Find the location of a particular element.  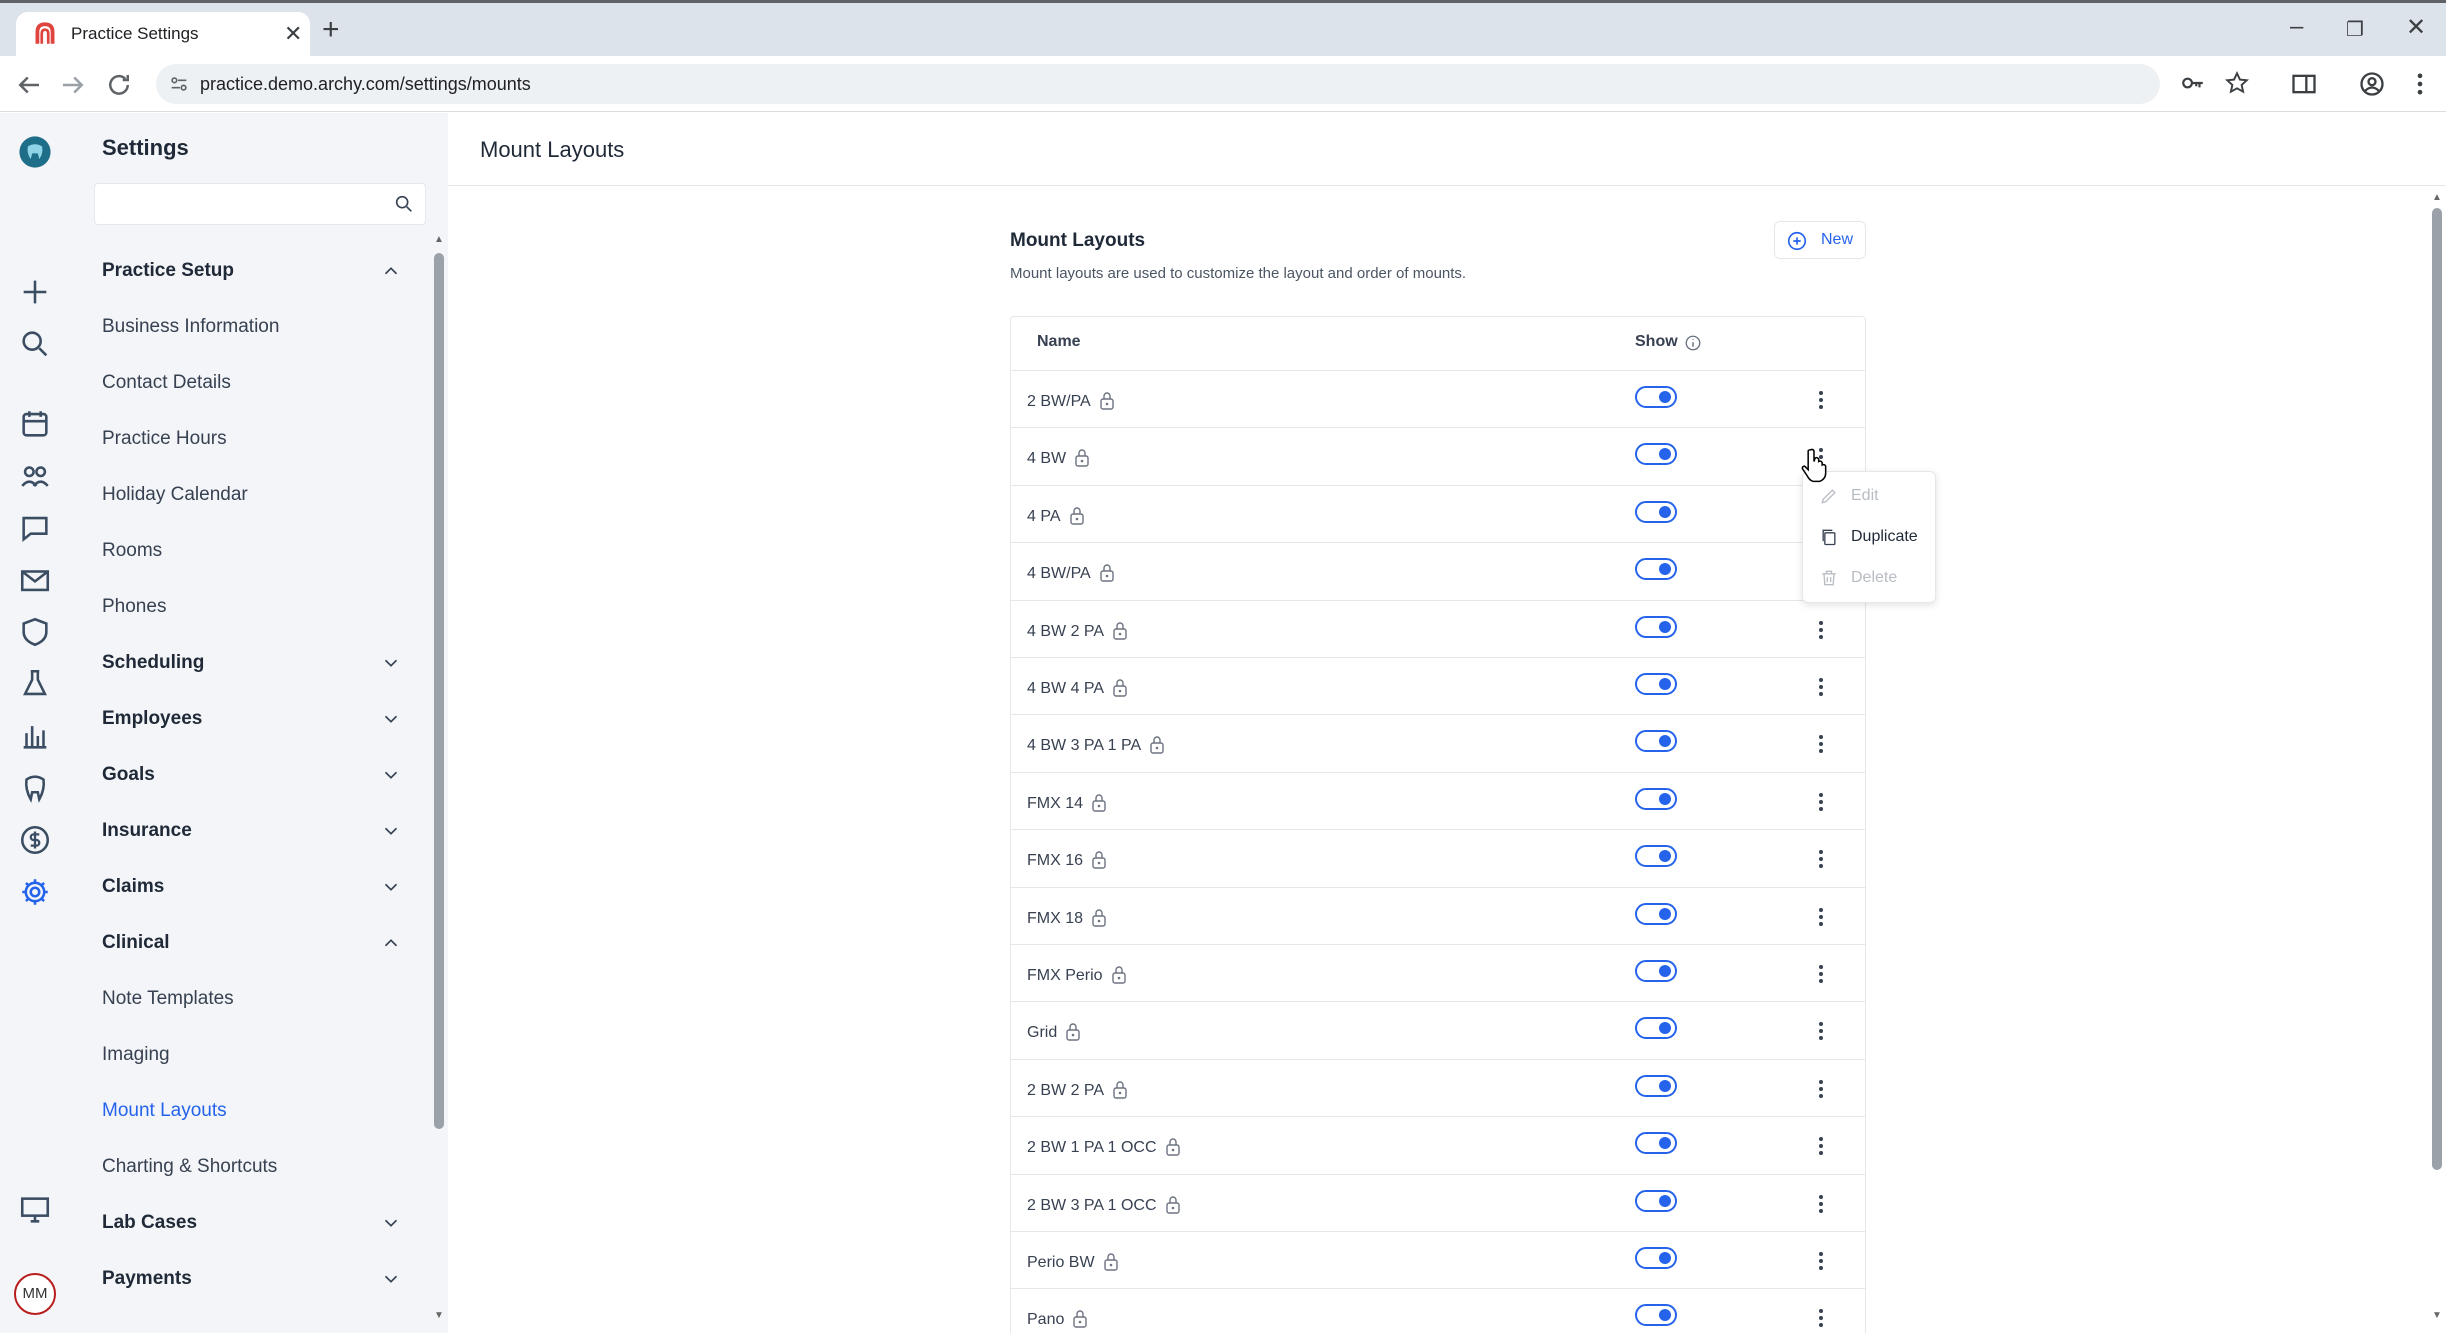

main-scroll-down-icon: ▼ is located at coordinates (2437, 1315).